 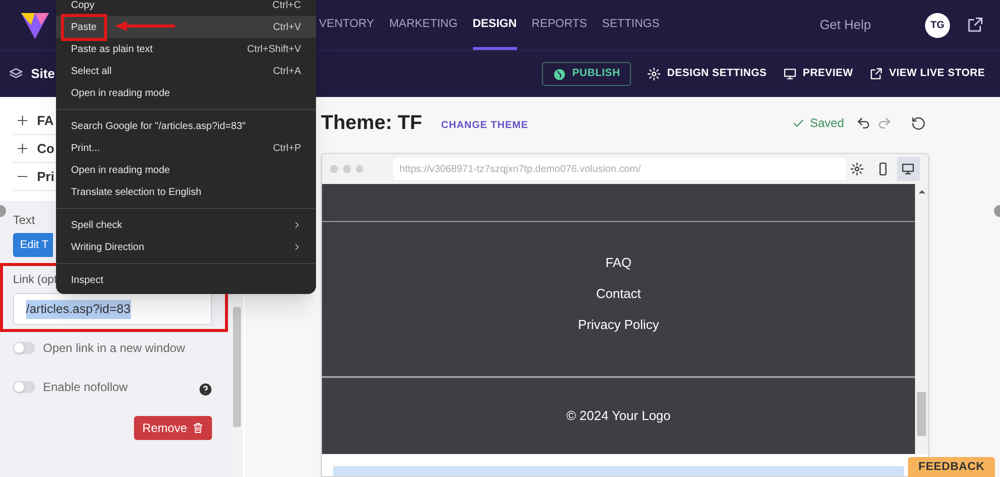 What do you see at coordinates (82, 6) in the screenshot?
I see `menu-item-label: Copy` at bounding box center [82, 6].